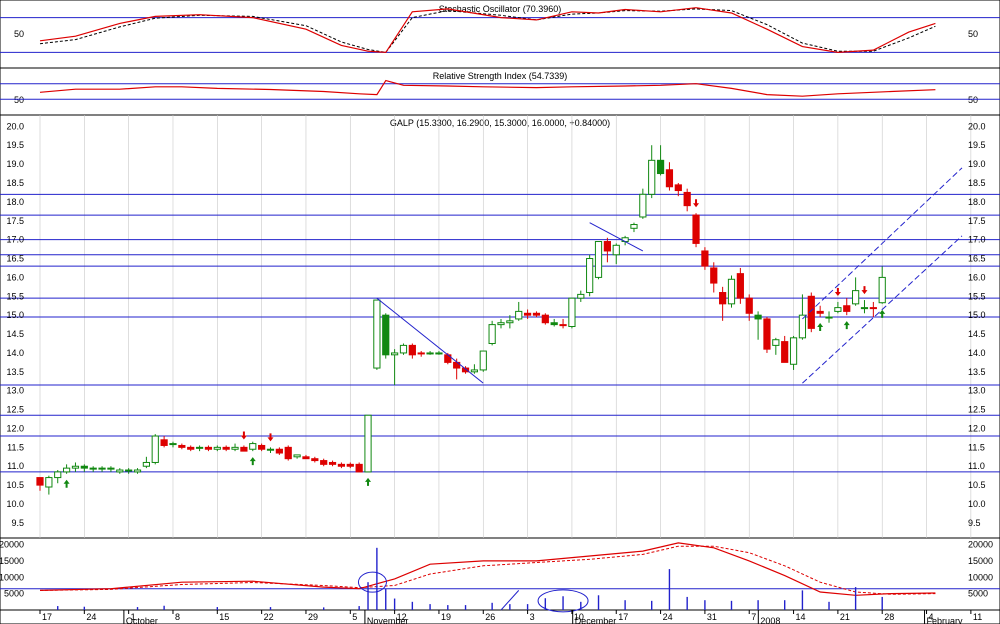 Image resolution: width=1000 pixels, height=624 pixels. Describe the element at coordinates (15, 485) in the screenshot. I see `price-tick-label-left: 10.5` at that location.